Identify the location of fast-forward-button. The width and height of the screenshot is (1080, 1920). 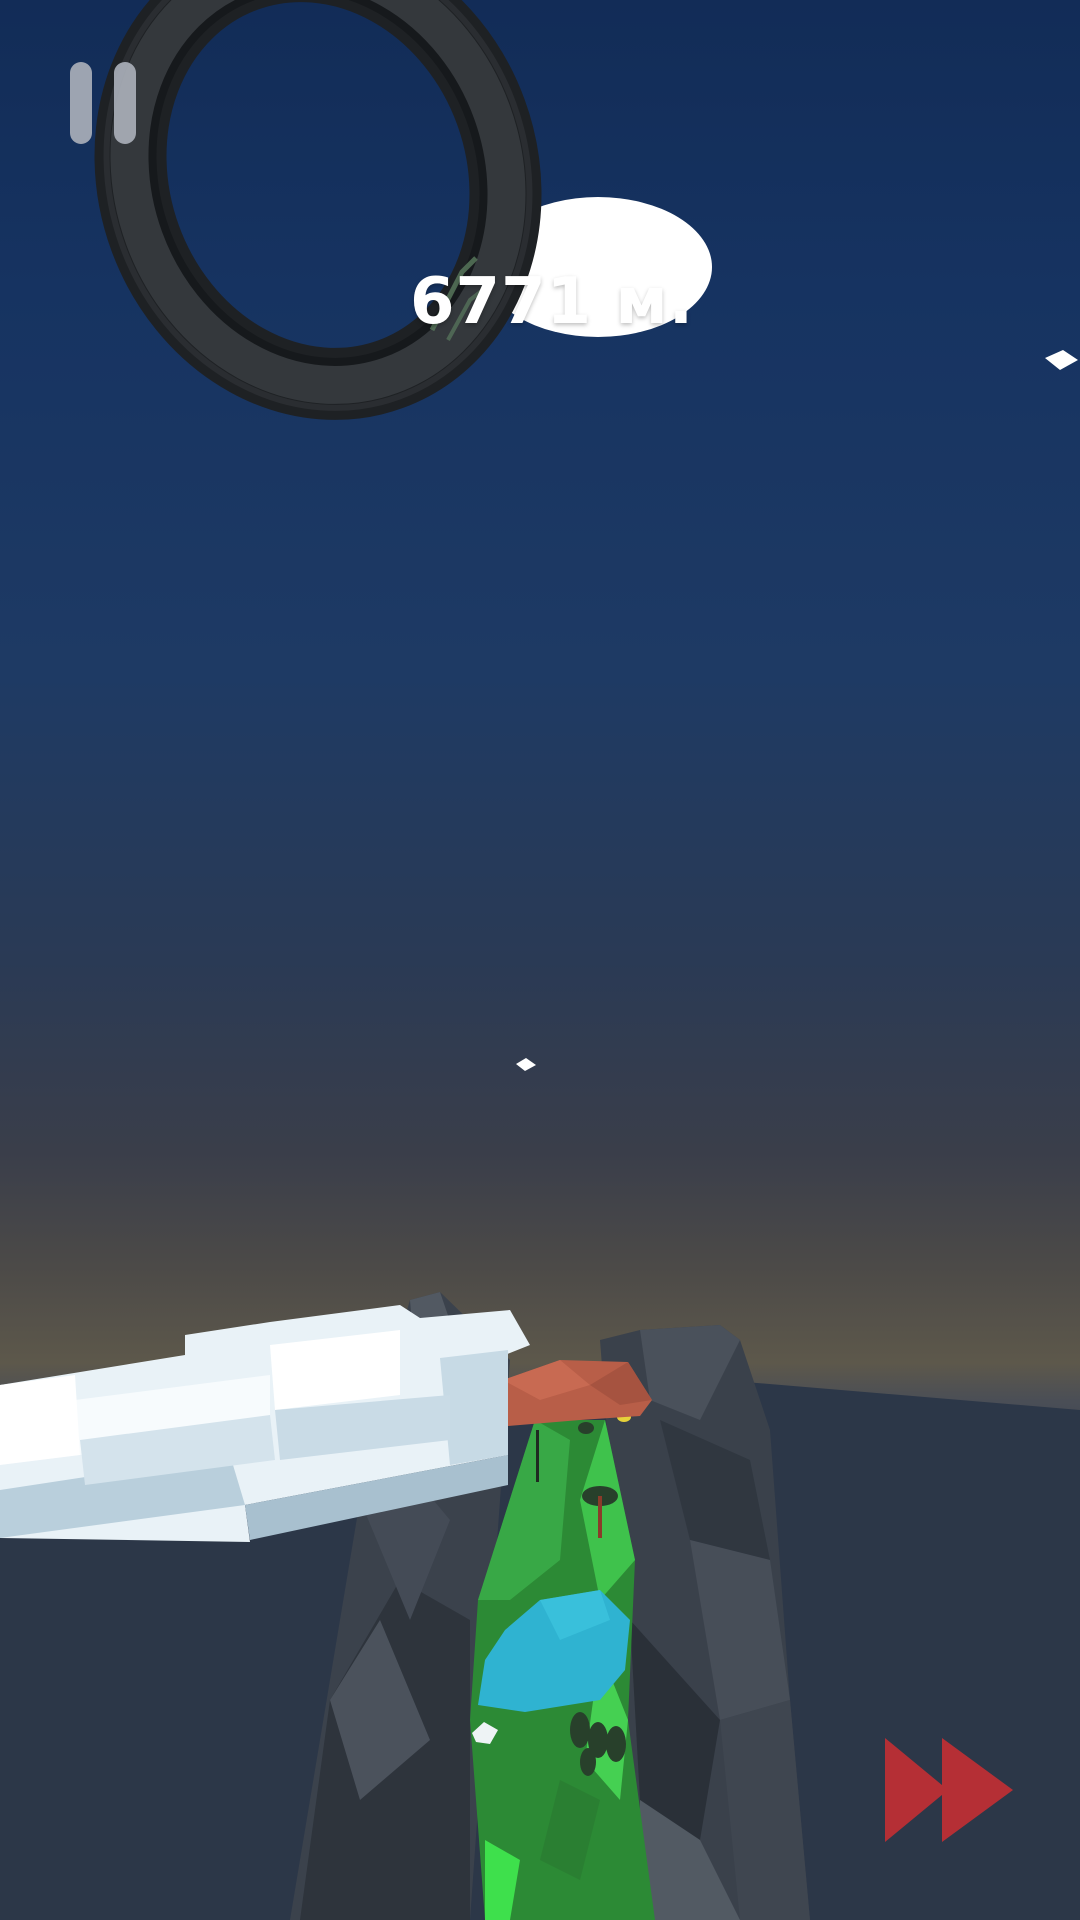
(950, 1790).